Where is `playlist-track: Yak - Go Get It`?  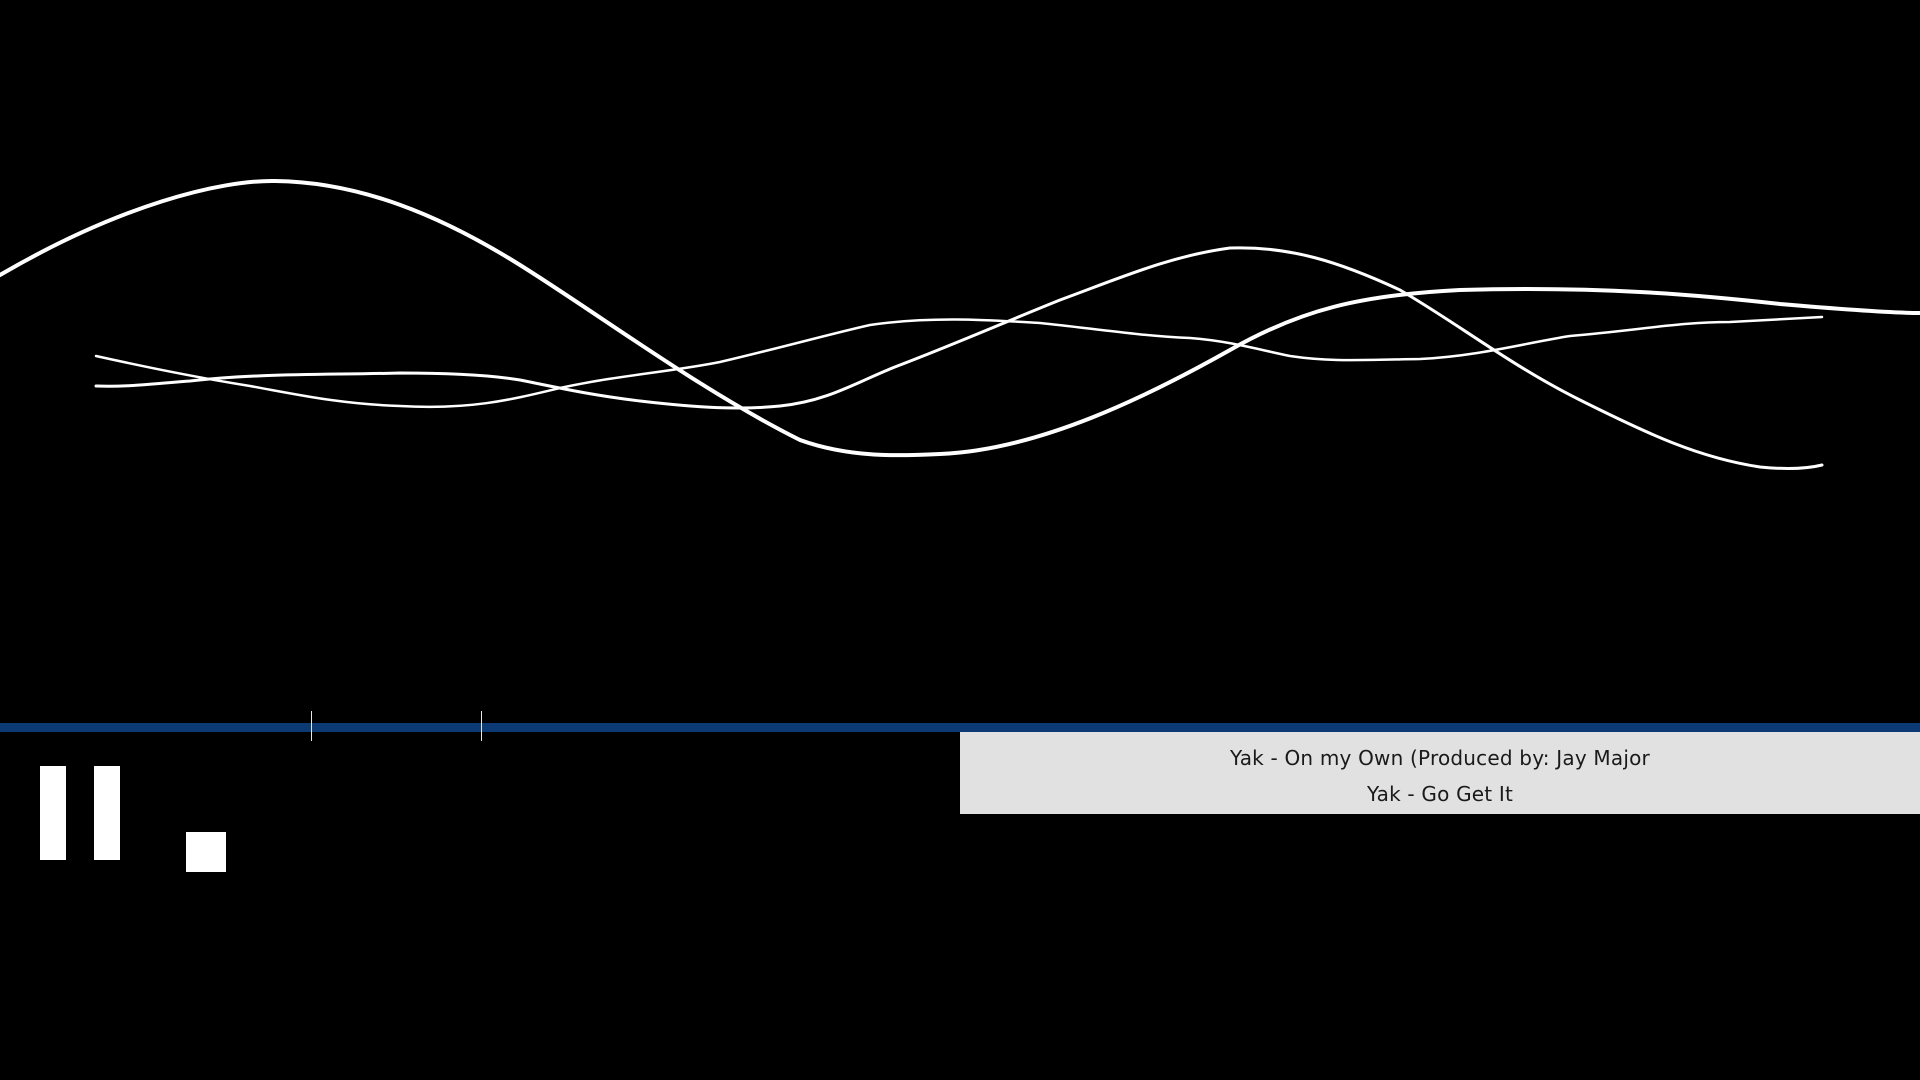
playlist-track: Yak - Go Get It is located at coordinates (1440, 794).